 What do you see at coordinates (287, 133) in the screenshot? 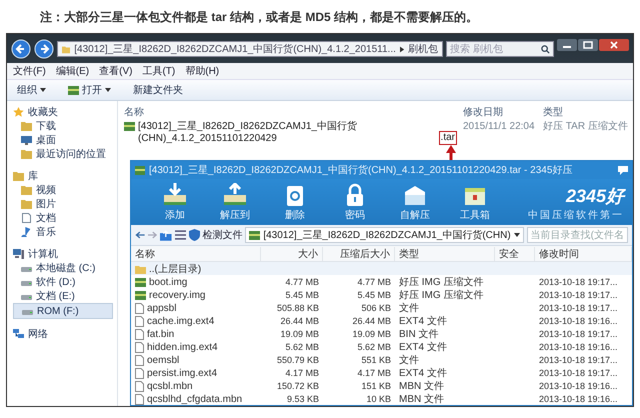
I see `file-name: [43012]_三星_I8262D_I8262DZCAMJ1_中国行货(CHN)_4.1.2_20151101220429` at bounding box center [287, 133].